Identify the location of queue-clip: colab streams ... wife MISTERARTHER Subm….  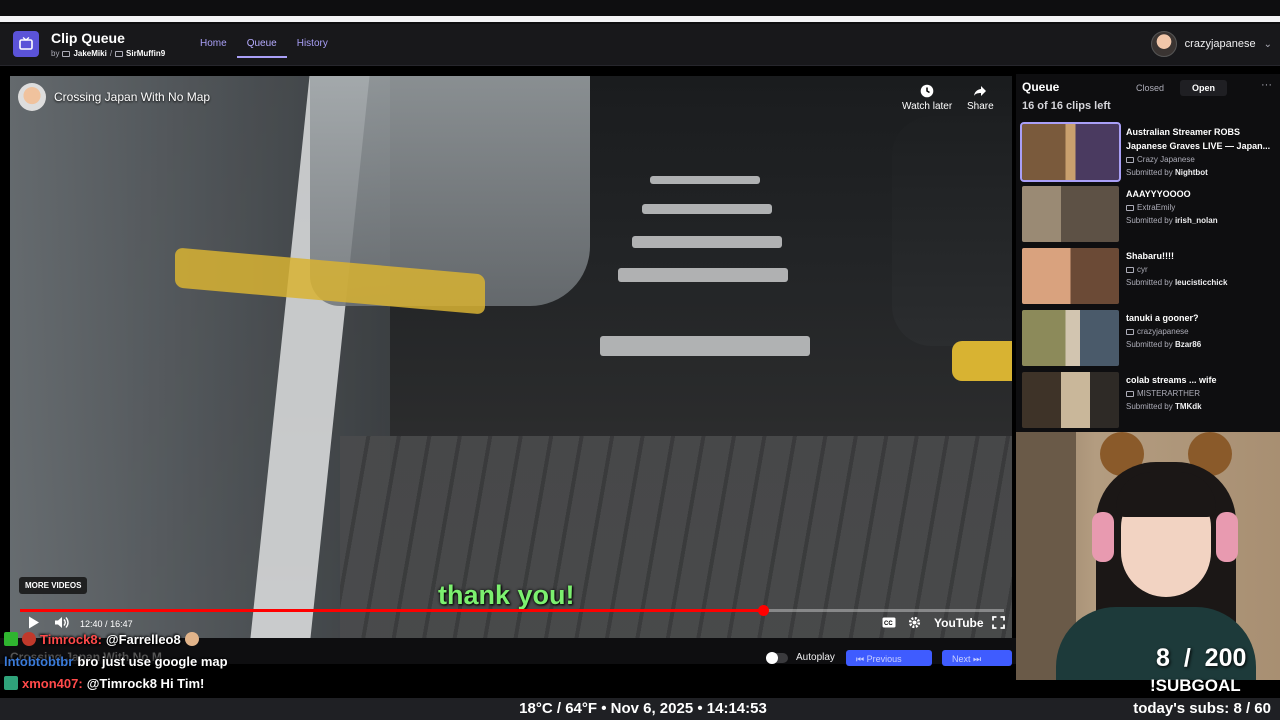
(1150, 400).